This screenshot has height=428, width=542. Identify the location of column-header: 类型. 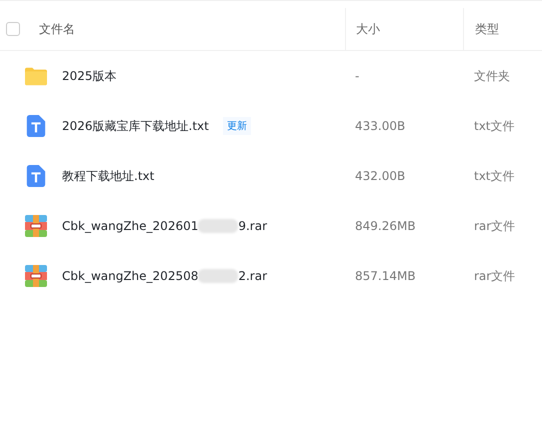
(487, 29).